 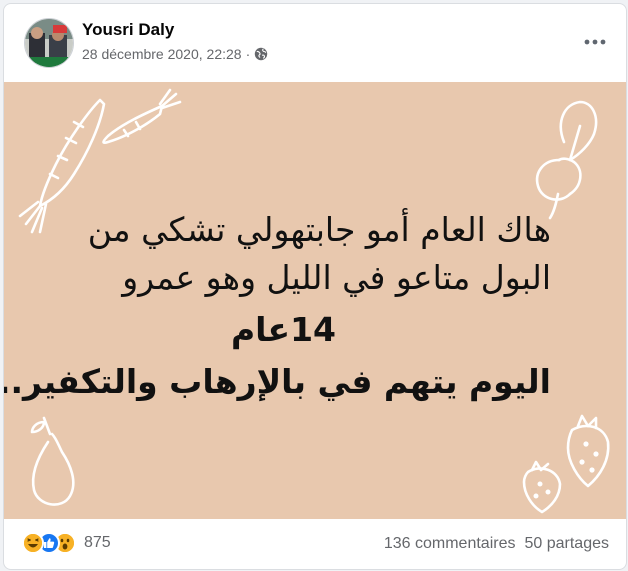 I want to click on reaction-count: 875, so click(x=97, y=543).